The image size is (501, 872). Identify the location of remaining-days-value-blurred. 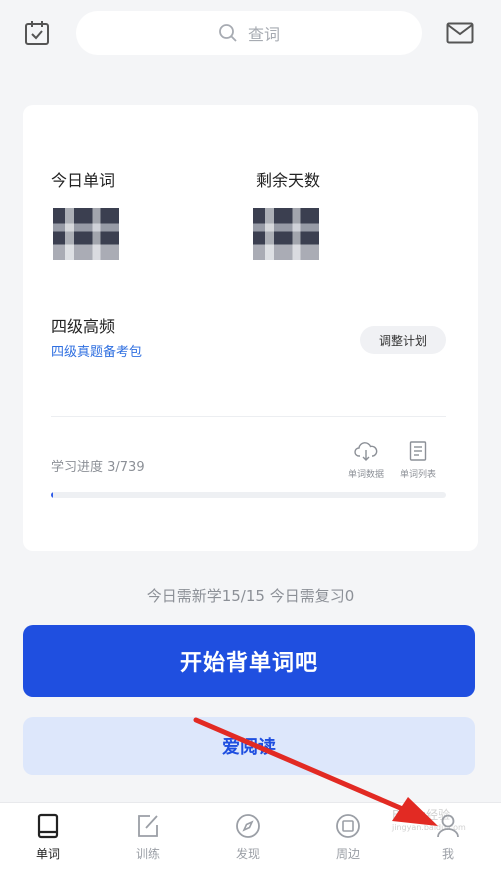
(286, 234).